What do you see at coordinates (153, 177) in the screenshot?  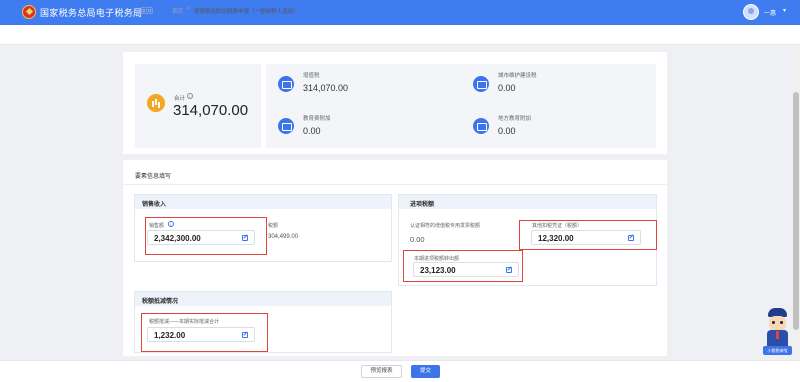 I see `form-section-title: 要素信息填写` at bounding box center [153, 177].